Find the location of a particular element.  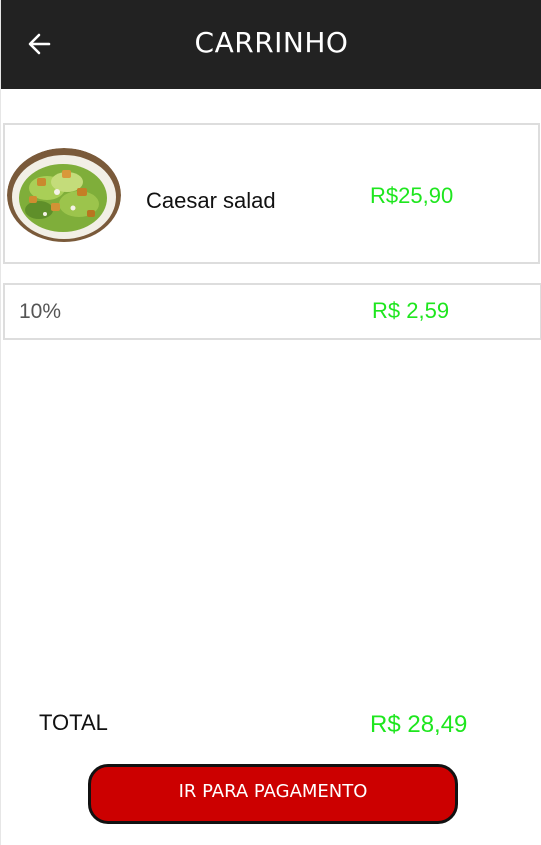

page-title: CARRINHO is located at coordinates (271, 42).